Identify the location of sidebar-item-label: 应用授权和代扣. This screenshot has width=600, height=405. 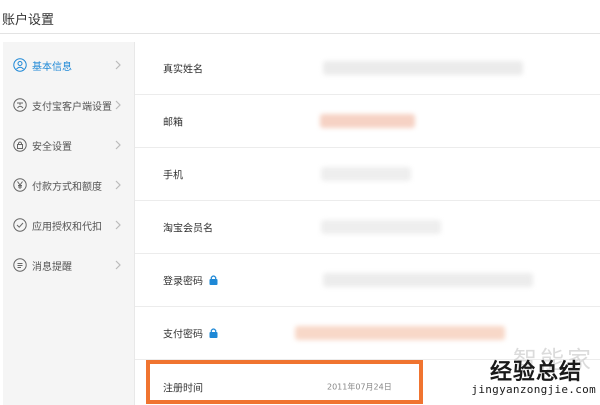
(67, 227).